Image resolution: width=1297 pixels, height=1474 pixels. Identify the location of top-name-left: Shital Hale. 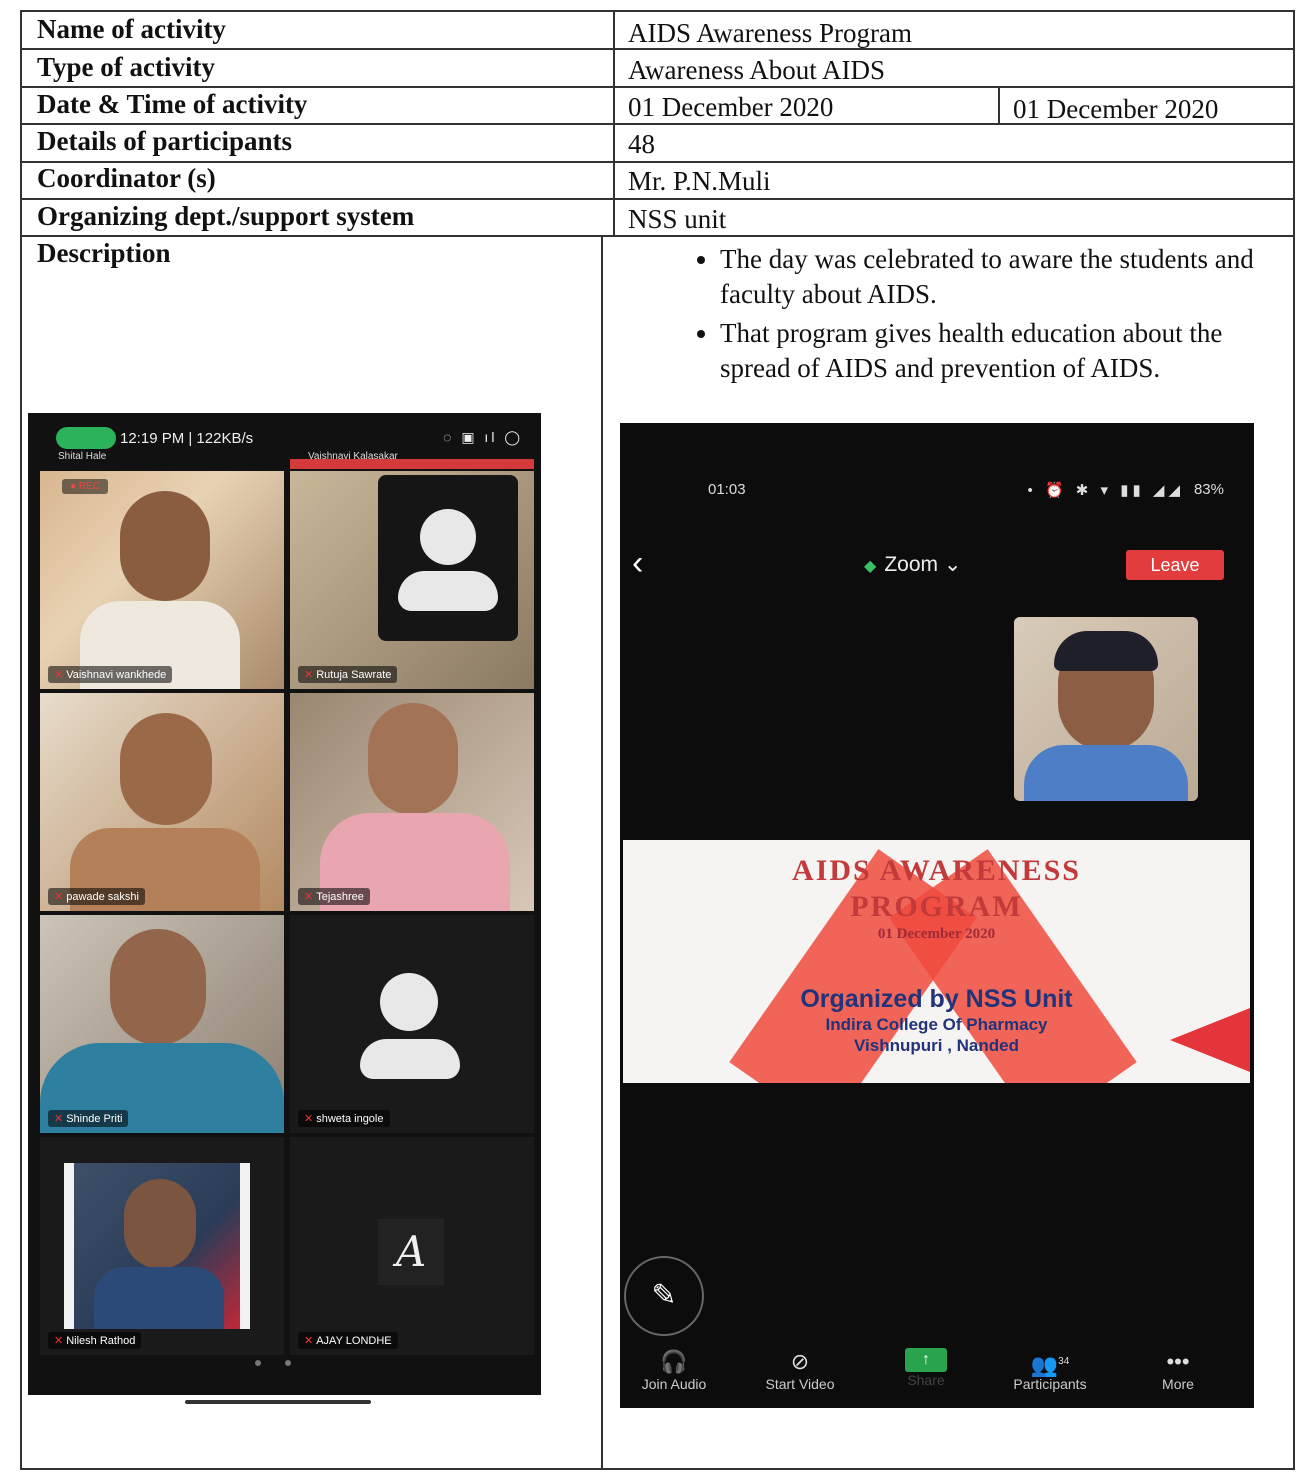
(82, 456).